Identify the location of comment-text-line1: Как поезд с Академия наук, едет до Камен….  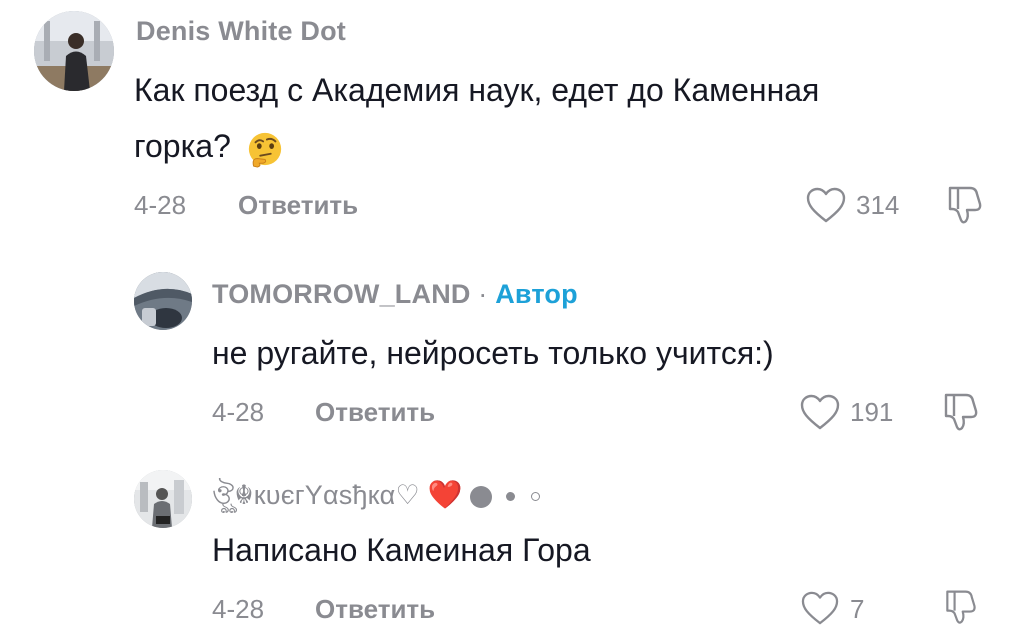
(477, 90).